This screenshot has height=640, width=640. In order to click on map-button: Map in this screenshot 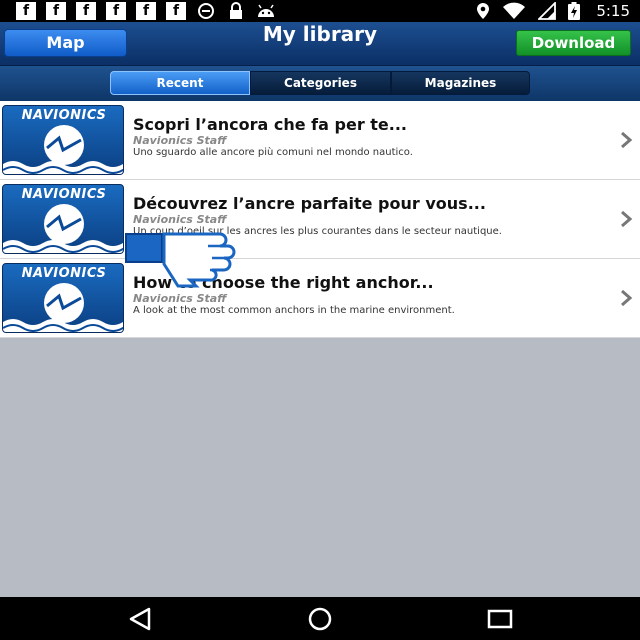, I will do `click(65, 43)`.